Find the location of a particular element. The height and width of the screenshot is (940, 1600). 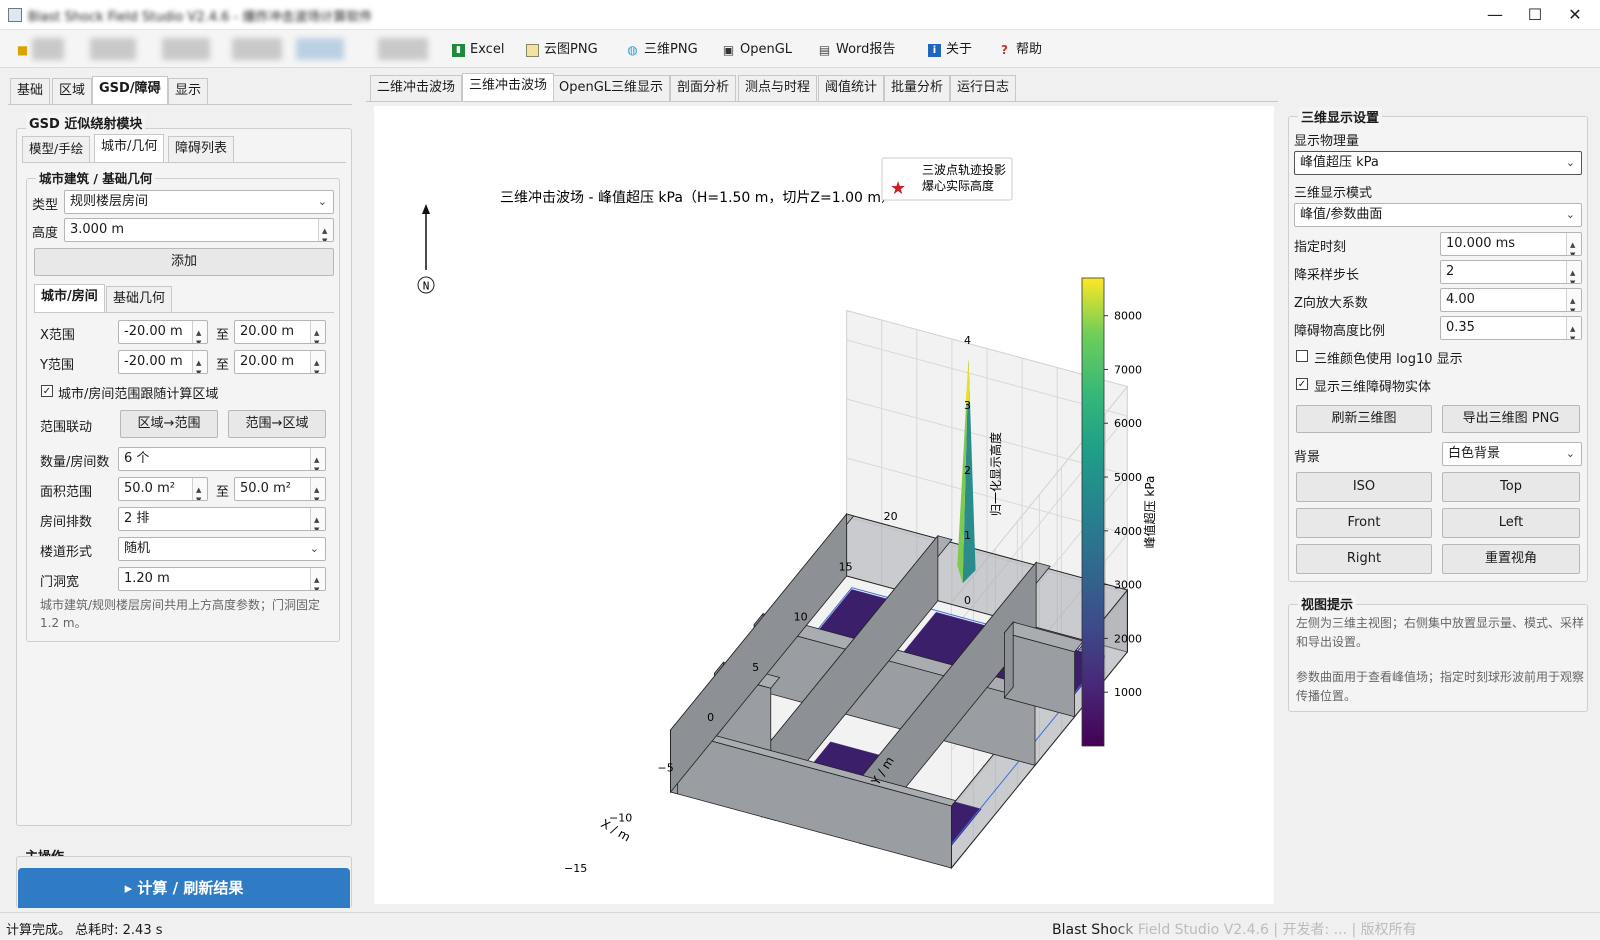

colorbar-tick-label: 8000 is located at coordinates (1128, 316).